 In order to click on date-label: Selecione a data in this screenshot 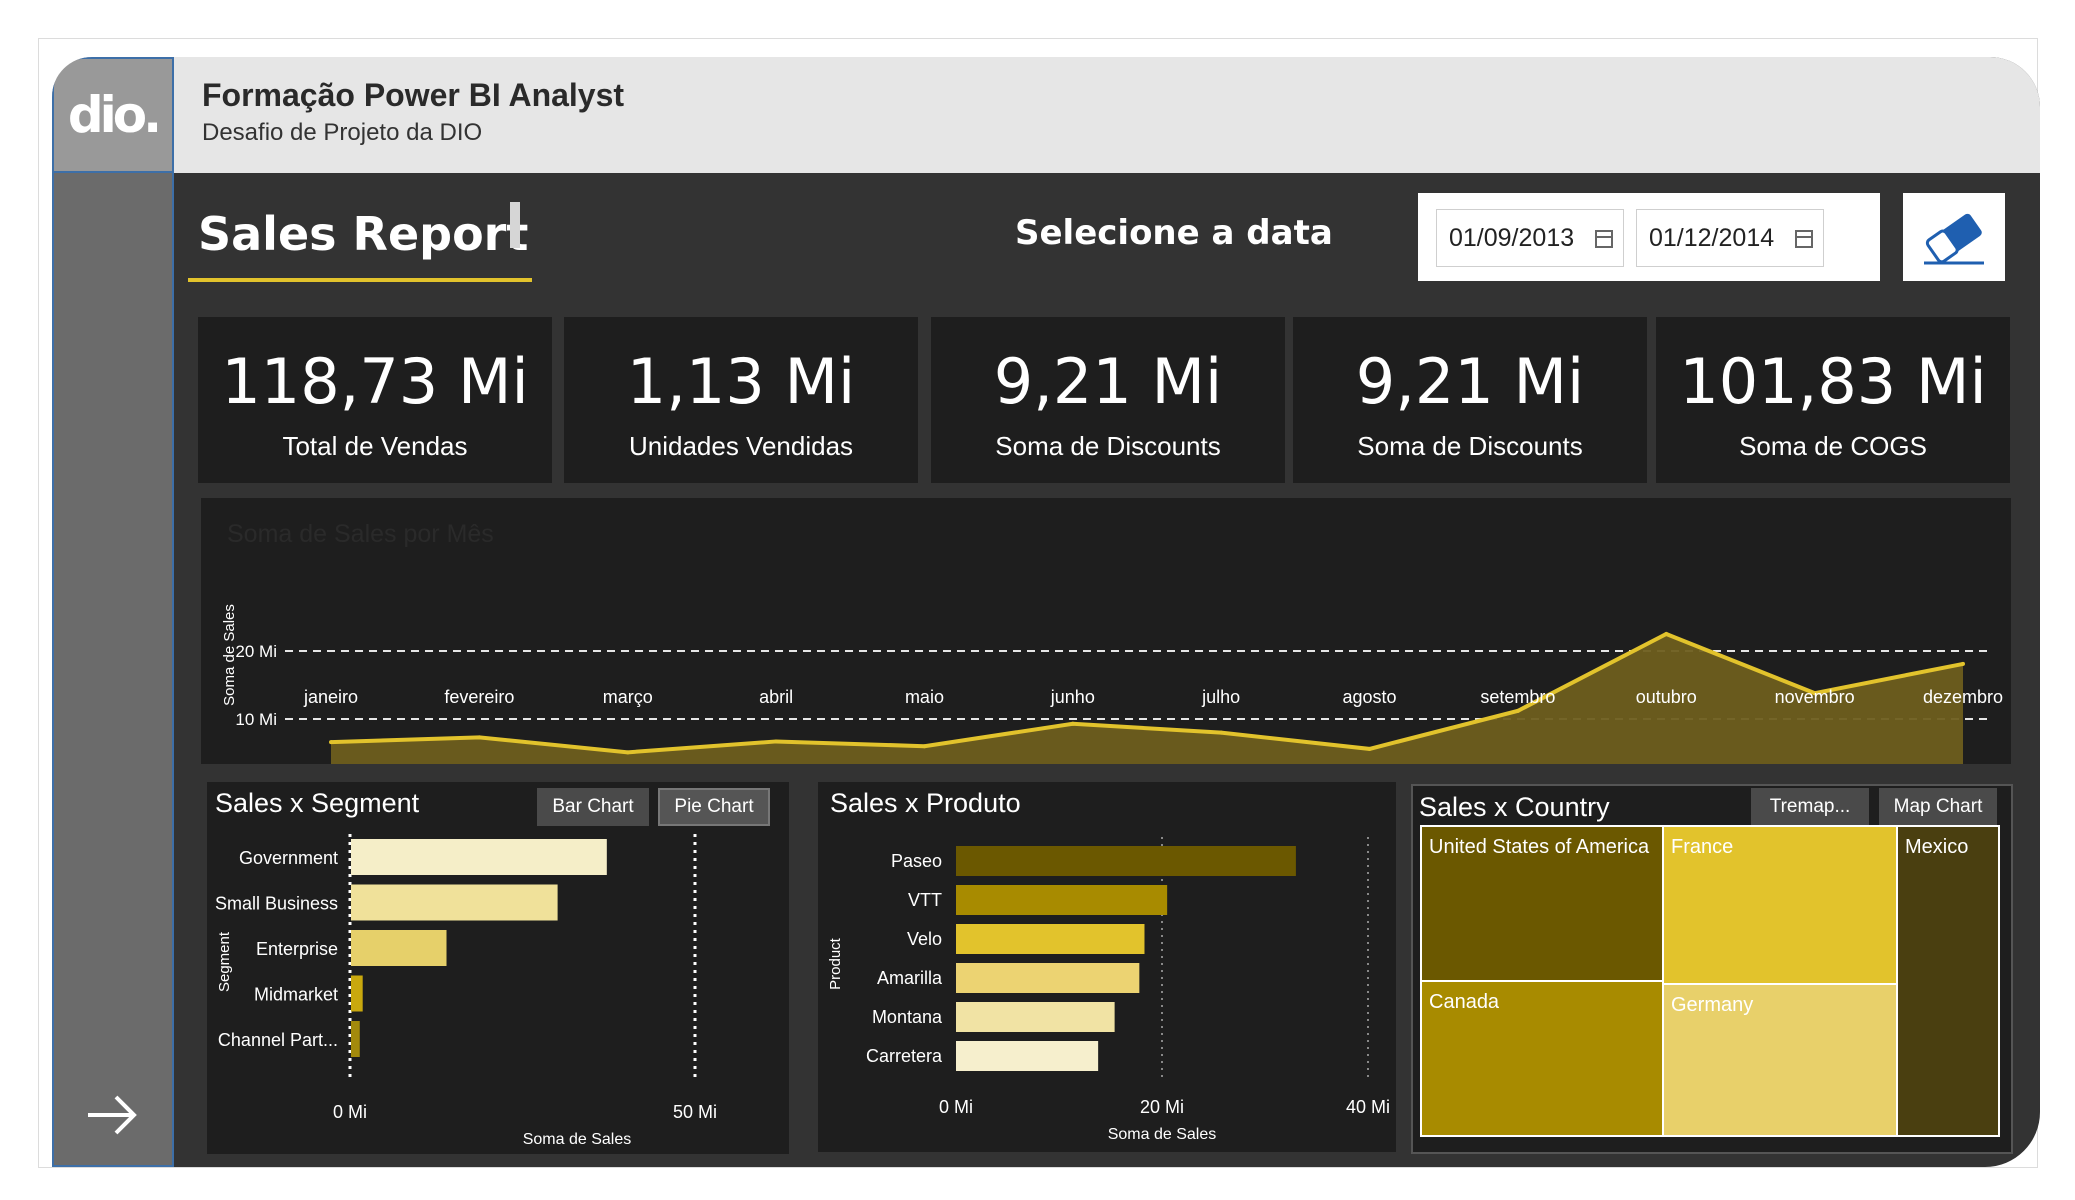, I will do `click(1174, 233)`.